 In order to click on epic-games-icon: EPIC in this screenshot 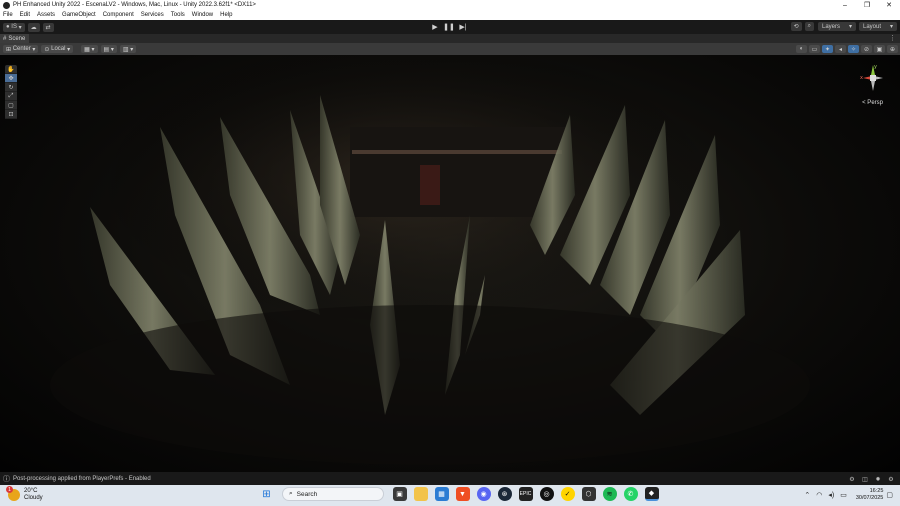, I will do `click(525, 494)`.